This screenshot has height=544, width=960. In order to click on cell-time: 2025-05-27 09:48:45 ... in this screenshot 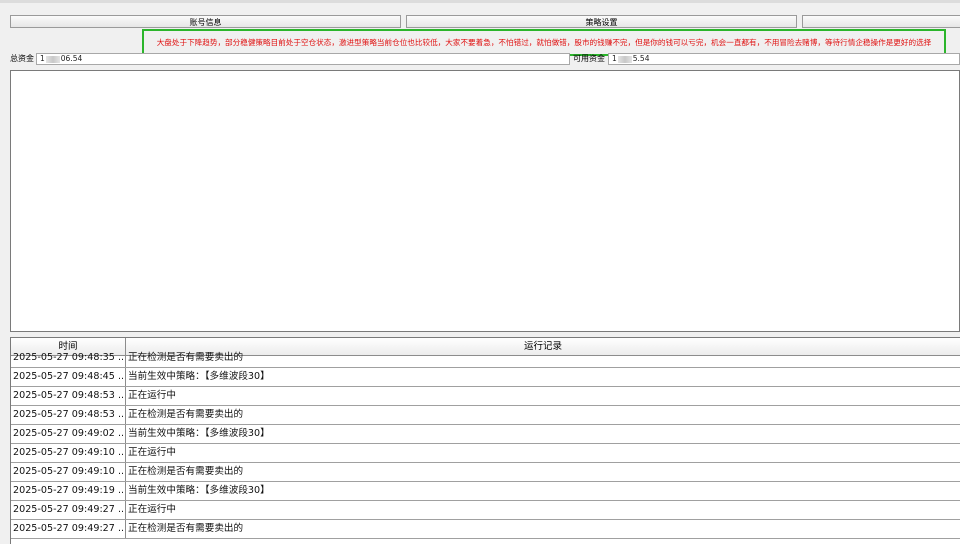, I will do `click(68, 377)`.